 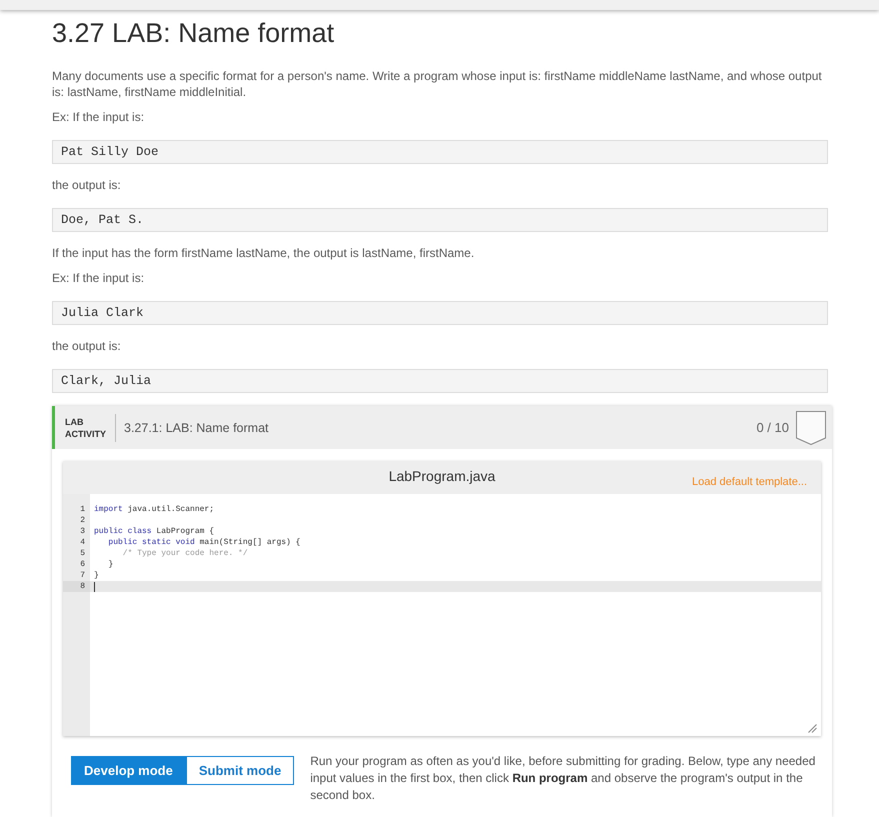 I want to click on code-line: import java.util.Scanner;, so click(x=154, y=509).